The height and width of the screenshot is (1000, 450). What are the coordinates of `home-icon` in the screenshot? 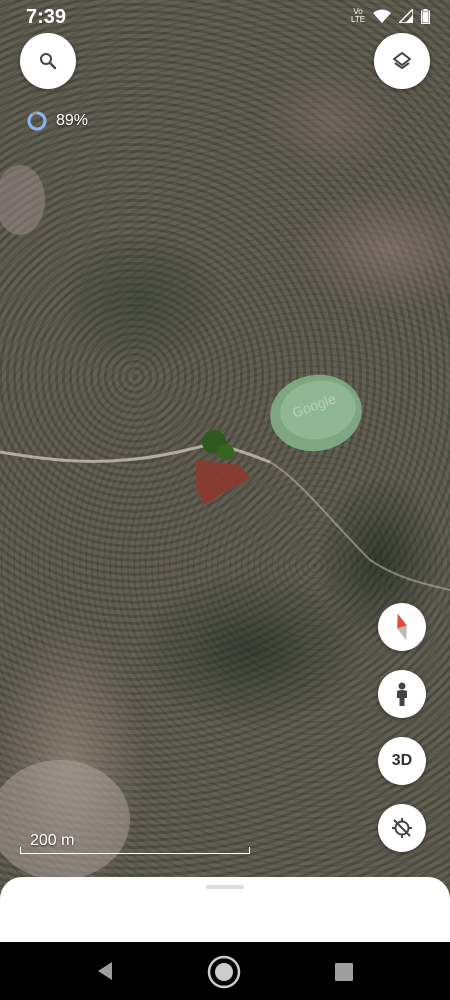 It's located at (224, 972).